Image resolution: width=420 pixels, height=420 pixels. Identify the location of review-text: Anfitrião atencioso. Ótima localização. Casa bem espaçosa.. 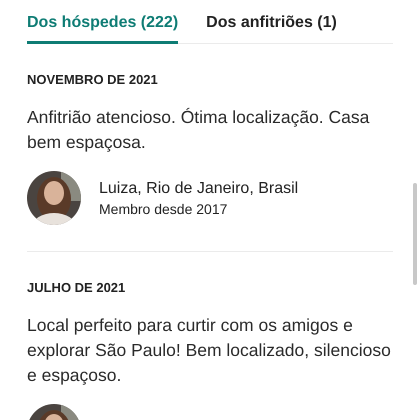
(198, 130).